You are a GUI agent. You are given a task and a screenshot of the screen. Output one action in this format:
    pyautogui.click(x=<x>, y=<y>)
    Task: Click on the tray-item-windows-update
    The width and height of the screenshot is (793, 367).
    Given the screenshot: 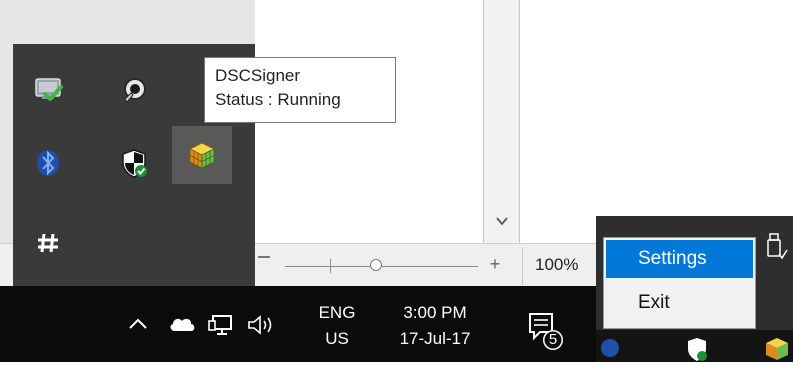 What is the action you would take?
    pyautogui.click(x=48, y=90)
    